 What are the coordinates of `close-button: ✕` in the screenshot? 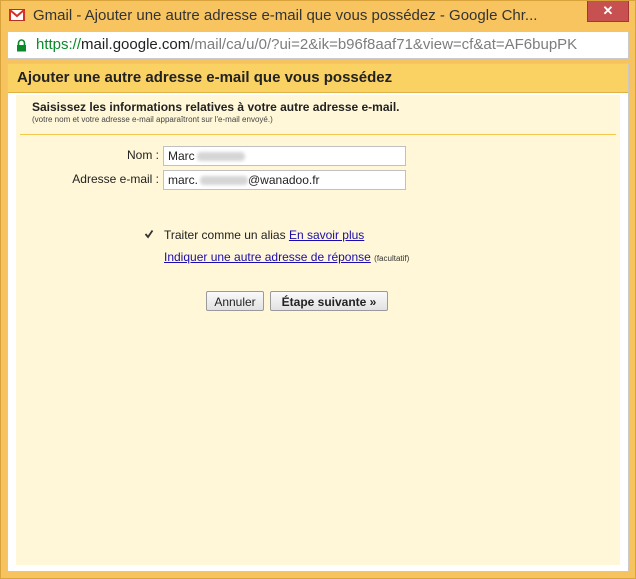 It's located at (608, 11).